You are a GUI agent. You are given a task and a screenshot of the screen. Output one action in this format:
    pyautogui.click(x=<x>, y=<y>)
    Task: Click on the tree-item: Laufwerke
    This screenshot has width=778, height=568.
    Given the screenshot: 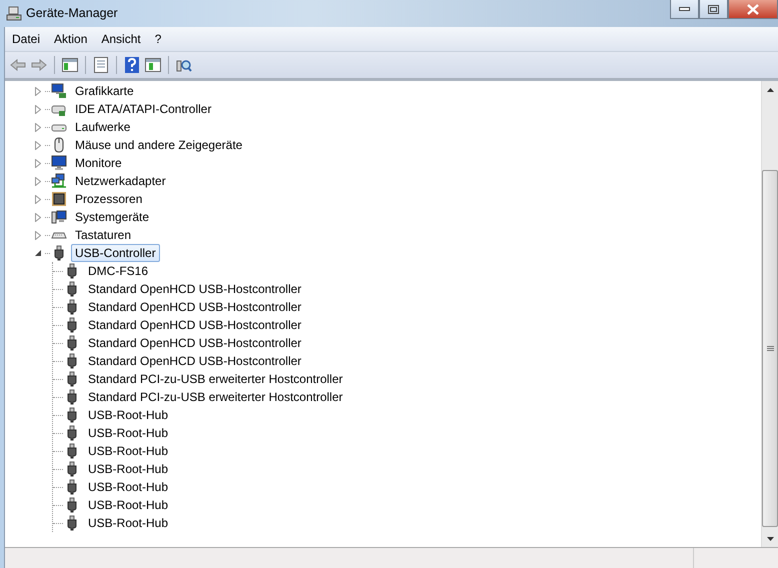 What is the action you would take?
    pyautogui.click(x=102, y=127)
    